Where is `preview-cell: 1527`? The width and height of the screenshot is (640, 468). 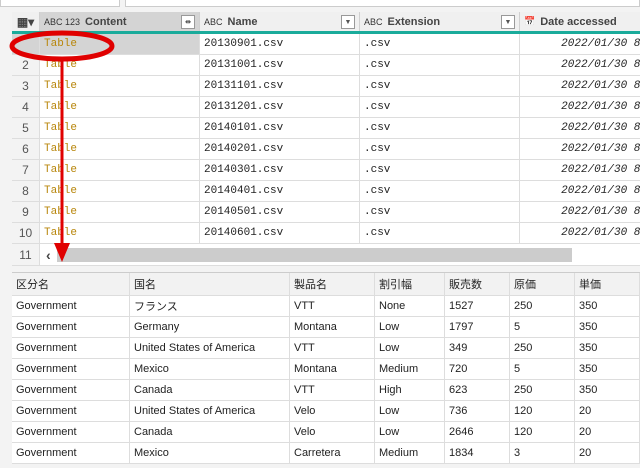
preview-cell: 1527 is located at coordinates (477, 306).